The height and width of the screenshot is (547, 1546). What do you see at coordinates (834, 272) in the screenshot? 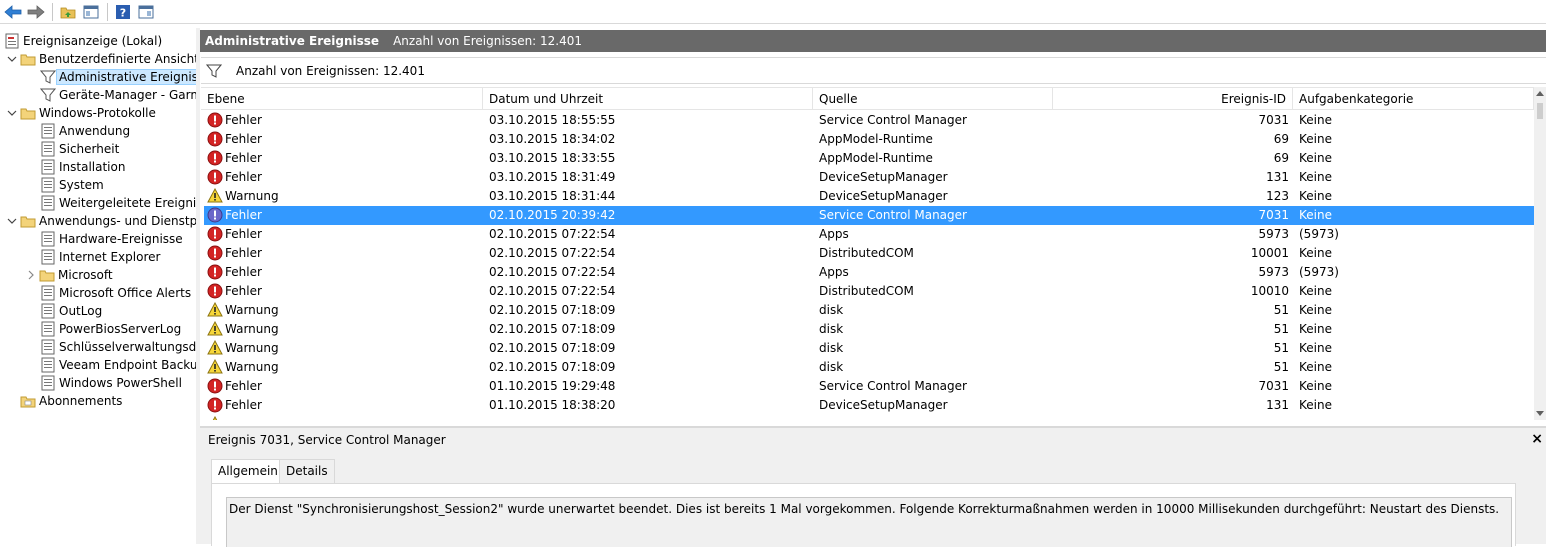
I see `cell-source: Apps` at bounding box center [834, 272].